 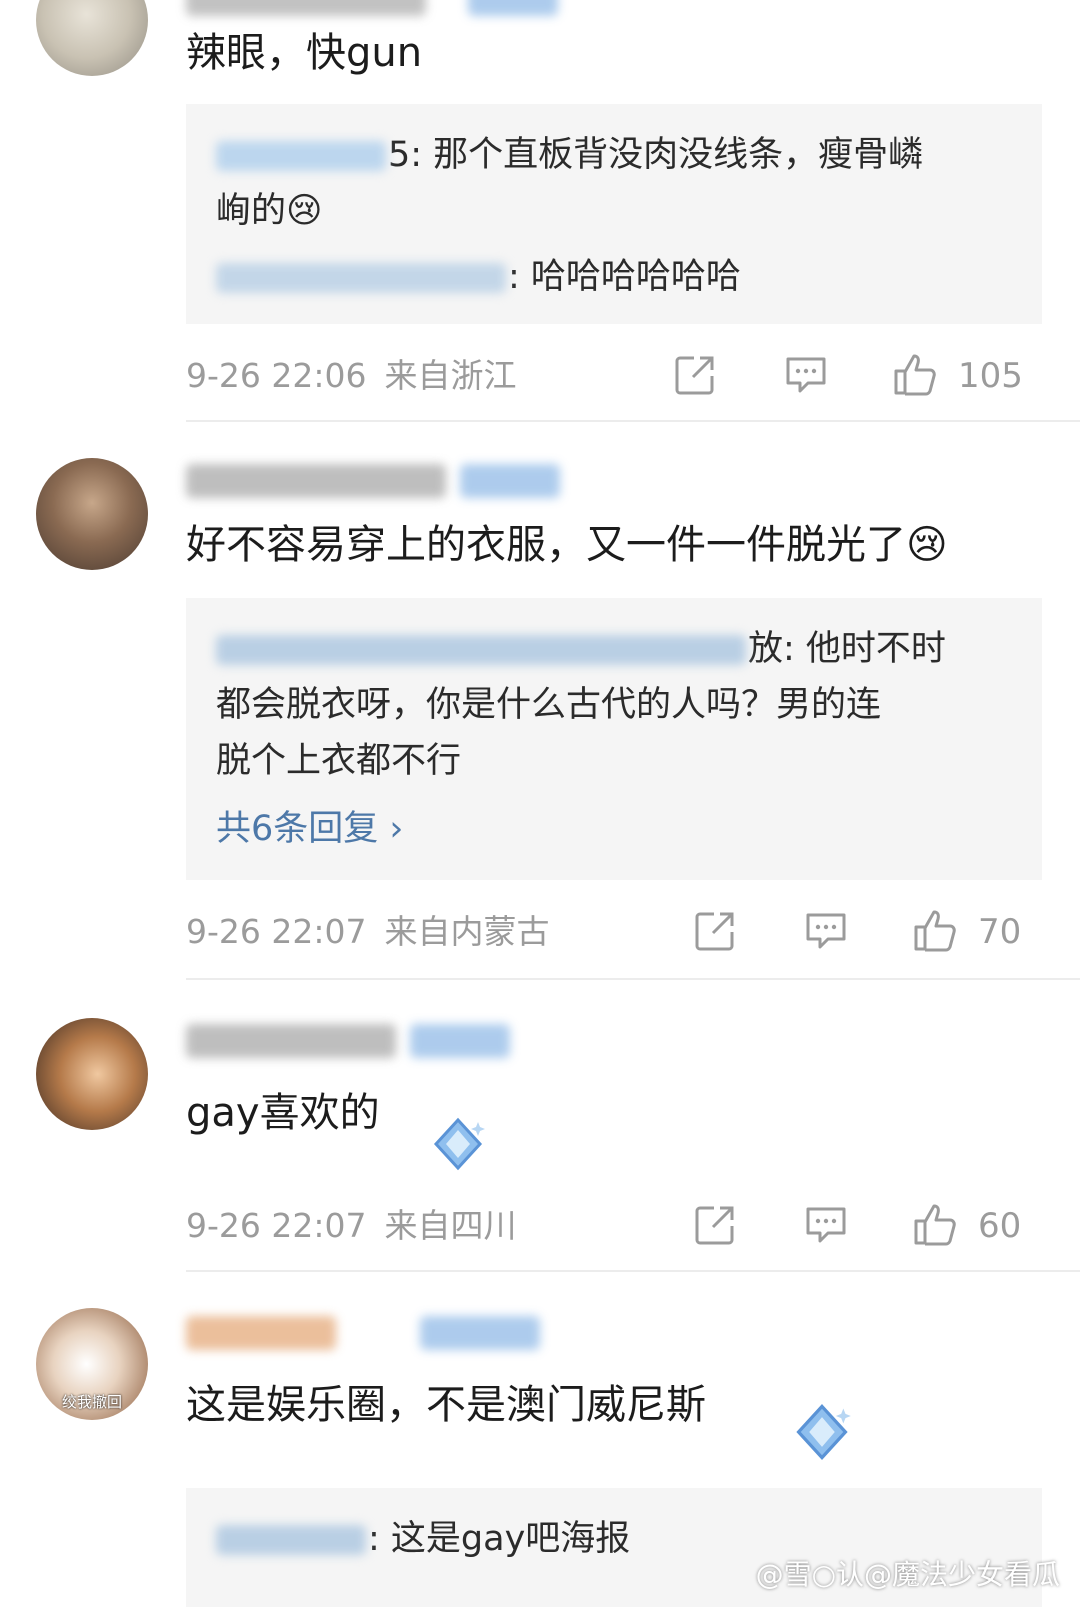 I want to click on like-count: 70, so click(x=1000, y=932).